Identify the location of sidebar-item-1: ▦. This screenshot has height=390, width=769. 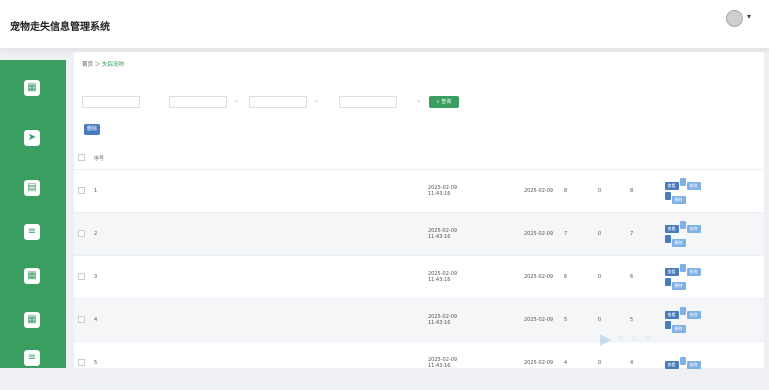
(33, 94).